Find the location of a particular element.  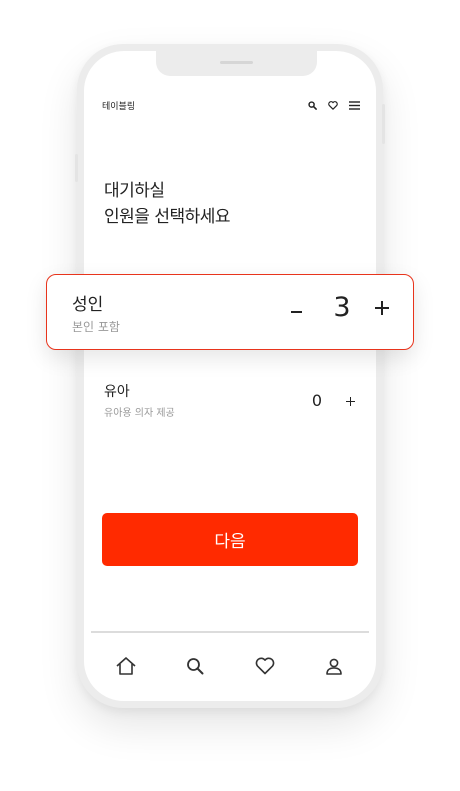

infant-label: 유아 is located at coordinates (117, 392).